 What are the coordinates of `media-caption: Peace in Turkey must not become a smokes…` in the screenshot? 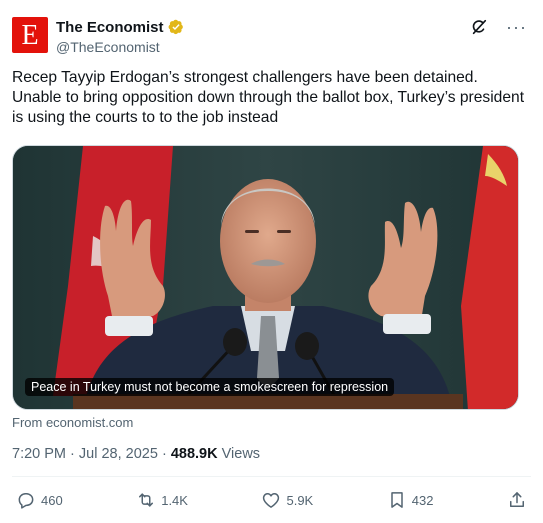 It's located at (210, 387).